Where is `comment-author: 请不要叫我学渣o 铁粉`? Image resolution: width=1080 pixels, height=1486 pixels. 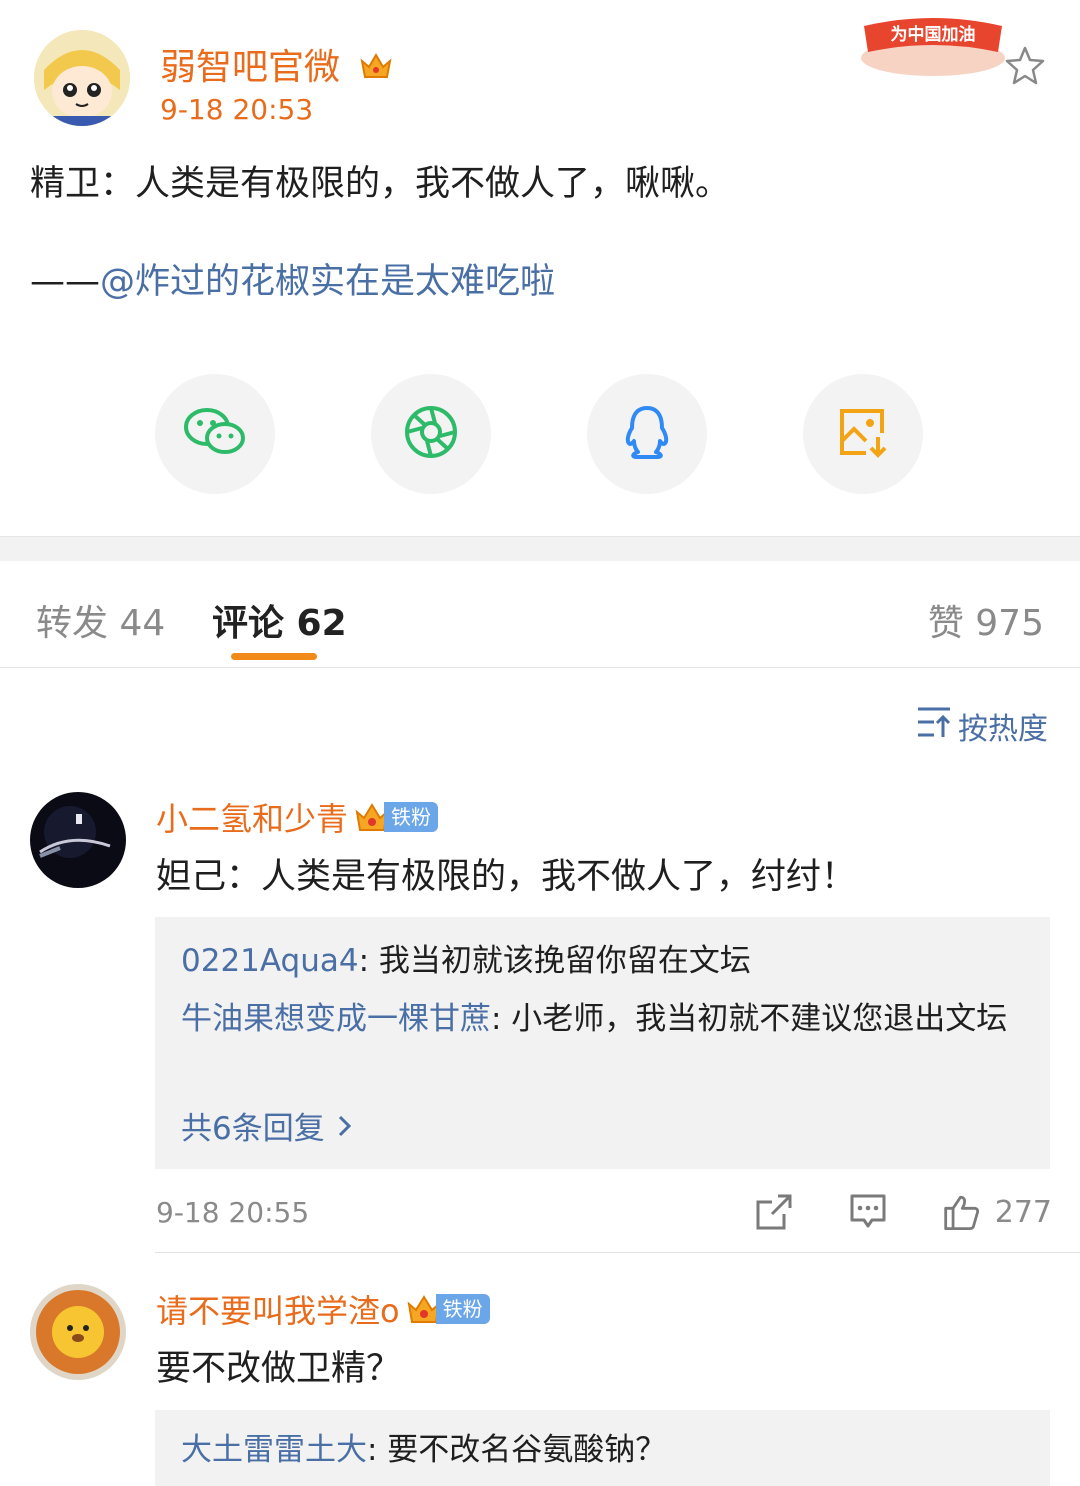 comment-author: 请不要叫我学渣o 铁粉 is located at coordinates (323, 1309).